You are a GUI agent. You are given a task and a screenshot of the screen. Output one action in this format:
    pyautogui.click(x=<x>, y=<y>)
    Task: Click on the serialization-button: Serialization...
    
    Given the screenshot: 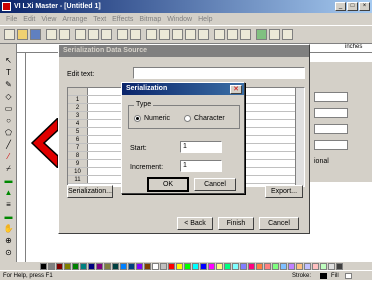 What is the action you would take?
    pyautogui.click(x=90, y=191)
    